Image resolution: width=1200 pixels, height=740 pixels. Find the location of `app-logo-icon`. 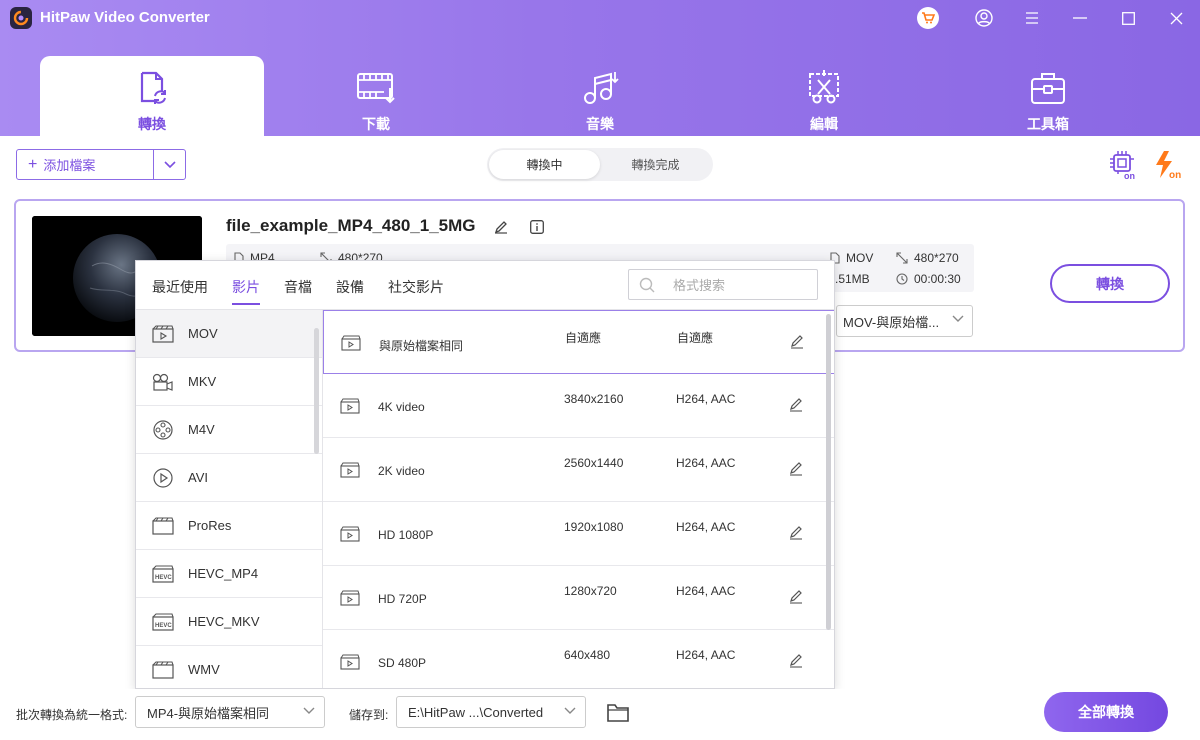

app-logo-icon is located at coordinates (21, 18).